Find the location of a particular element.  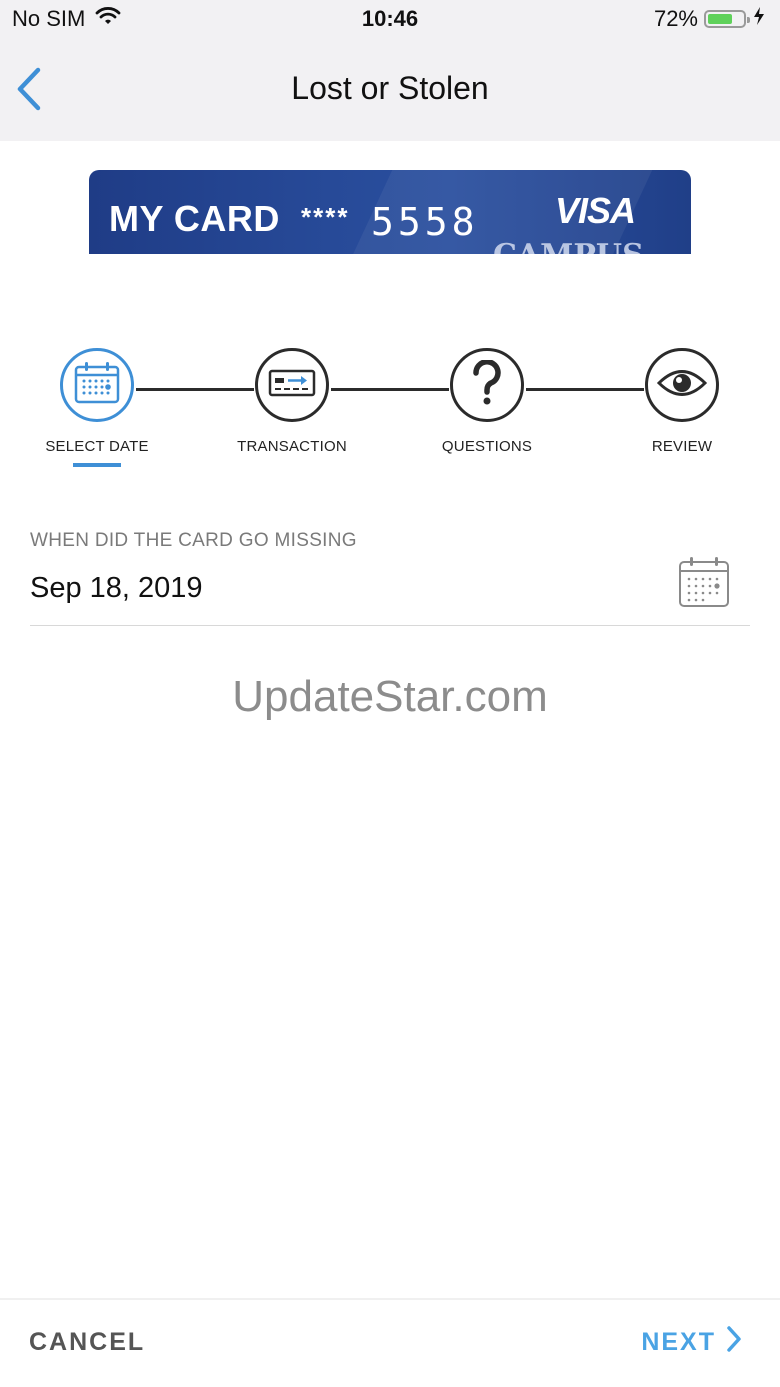

bank-name: CAMPUS is located at coordinates (568, 246).